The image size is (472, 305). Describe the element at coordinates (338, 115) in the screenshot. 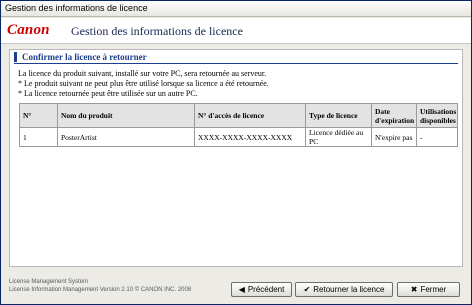

I see `col-header-type: Type de licence` at that location.